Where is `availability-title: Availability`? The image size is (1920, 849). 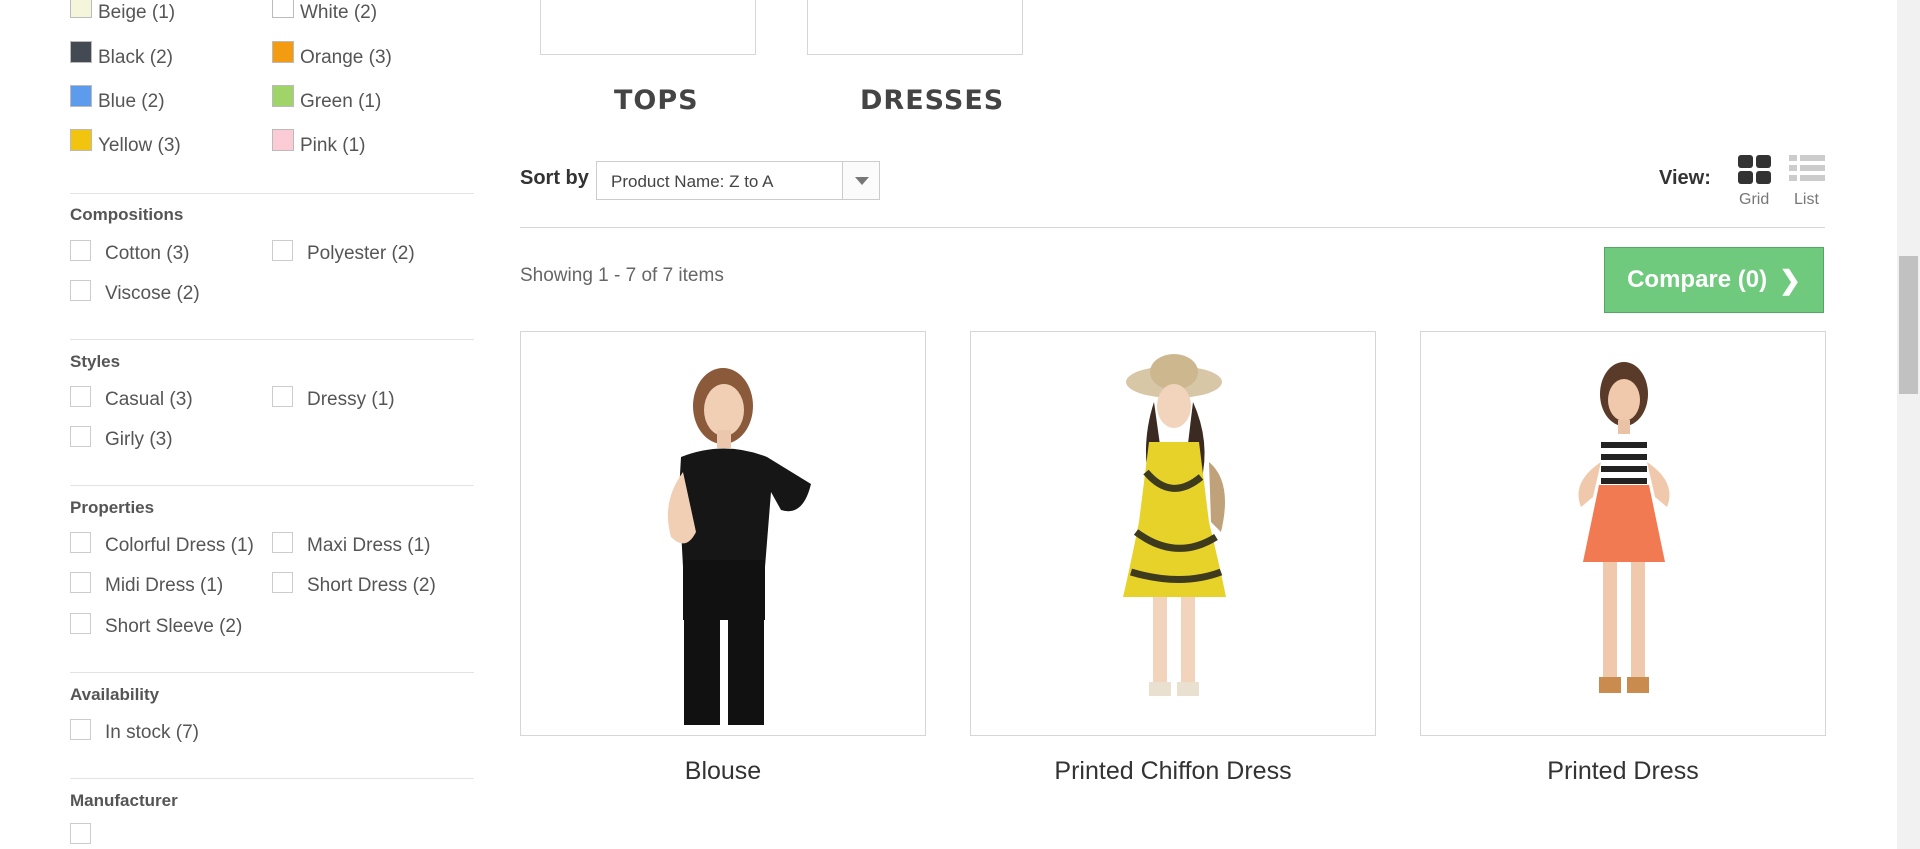 availability-title: Availability is located at coordinates (115, 694).